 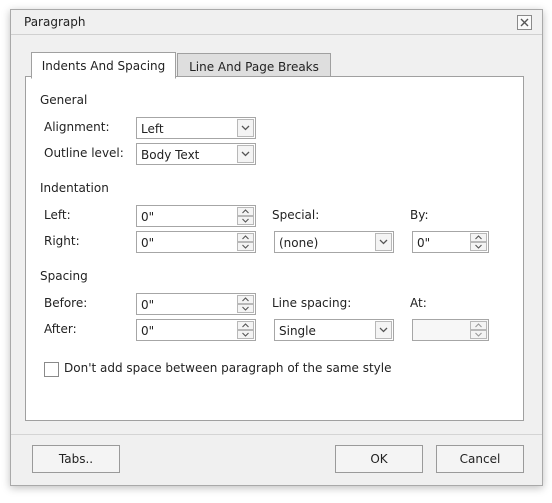 I want to click on outline-level-dropdown-button, so click(x=245, y=154).